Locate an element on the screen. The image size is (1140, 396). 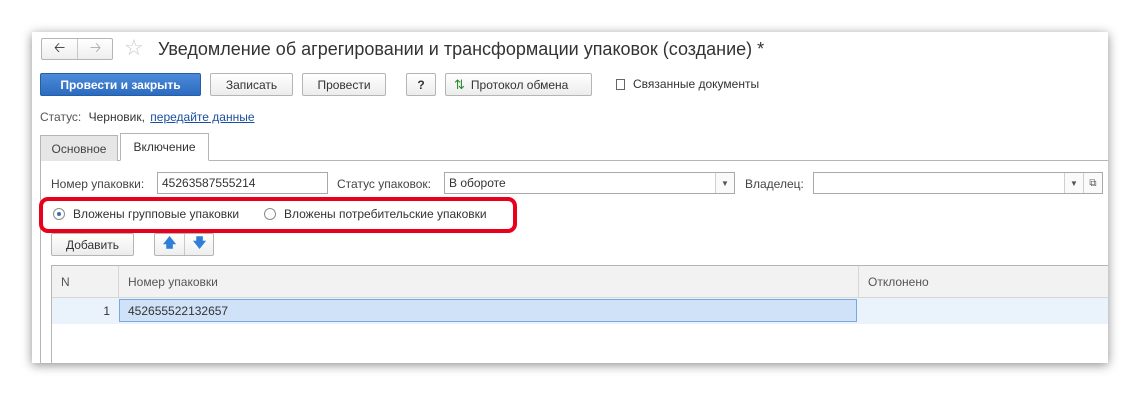
radio-group-packages is located at coordinates (59, 214).